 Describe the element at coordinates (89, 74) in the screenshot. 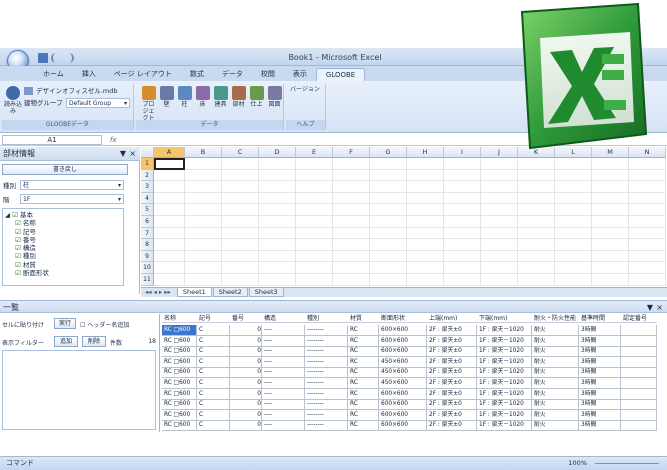

I see `tab-1: 挿入` at that location.